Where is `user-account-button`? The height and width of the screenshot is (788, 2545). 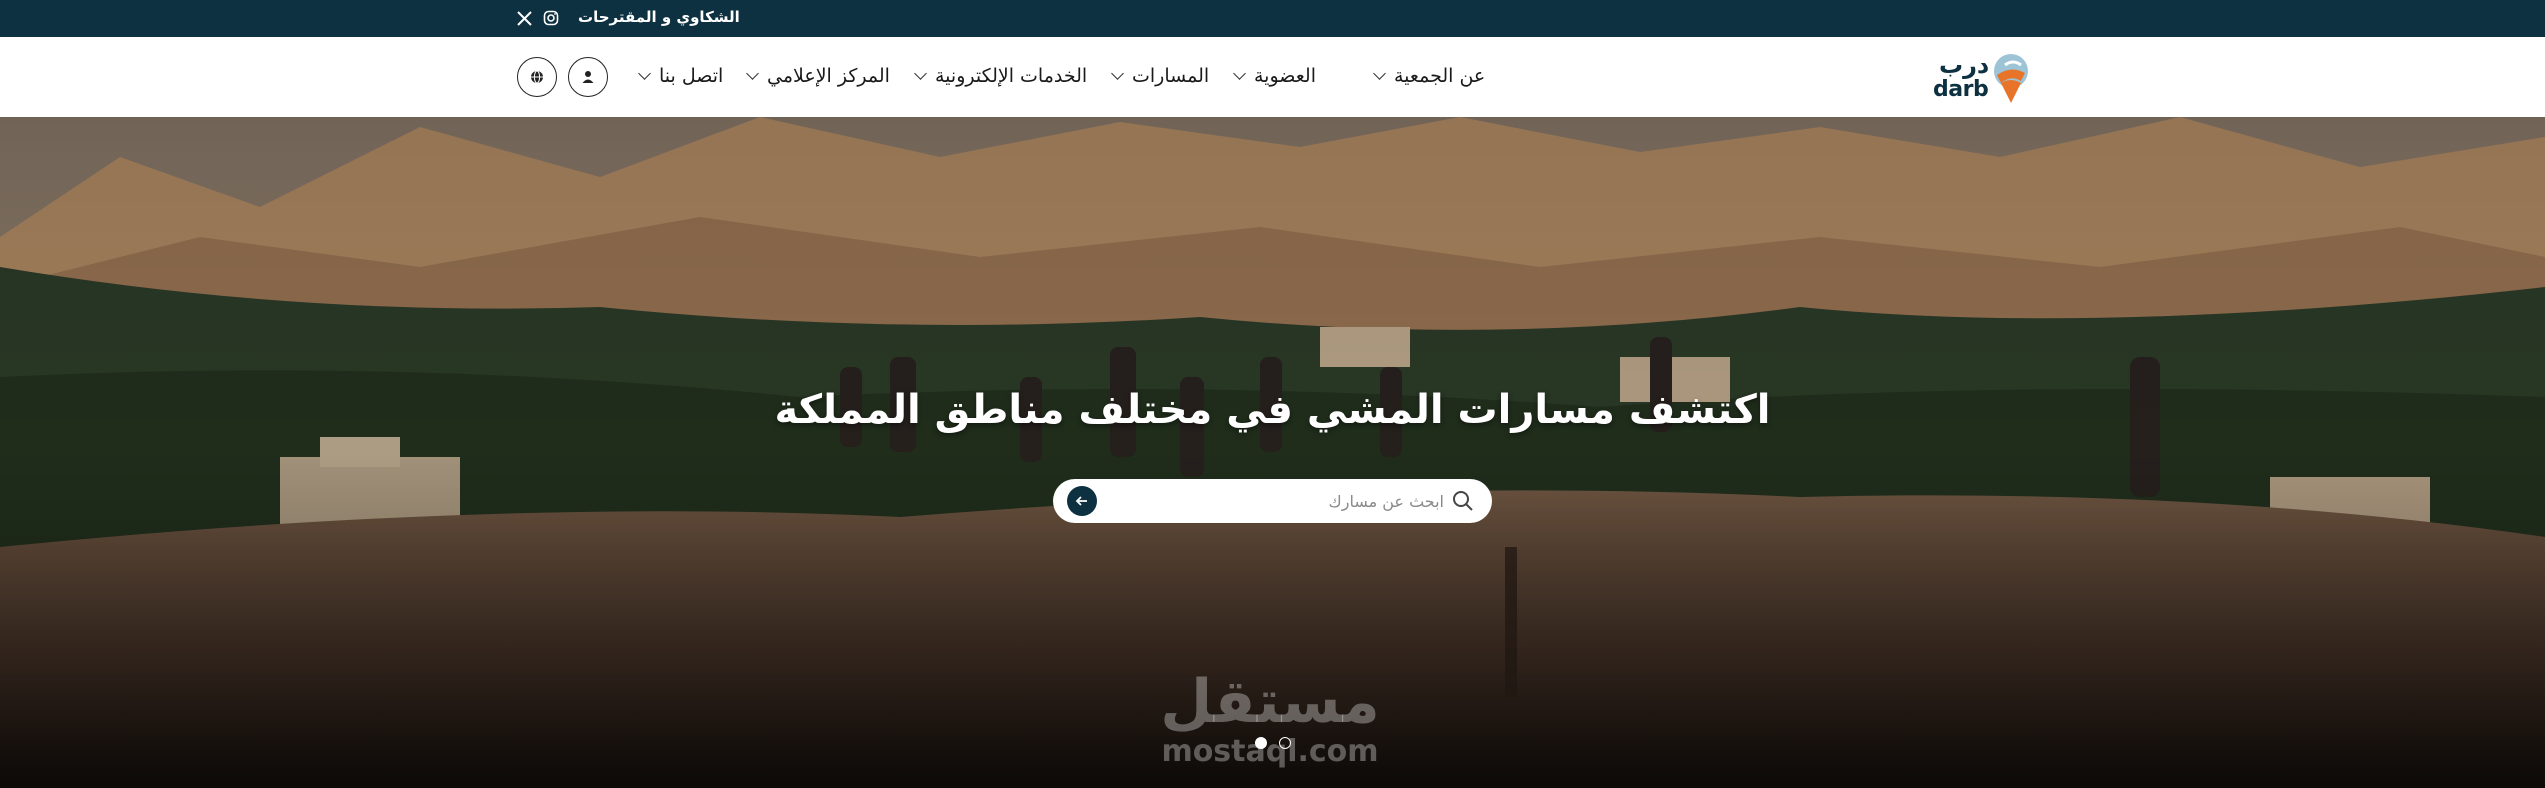
user-account-button is located at coordinates (588, 77).